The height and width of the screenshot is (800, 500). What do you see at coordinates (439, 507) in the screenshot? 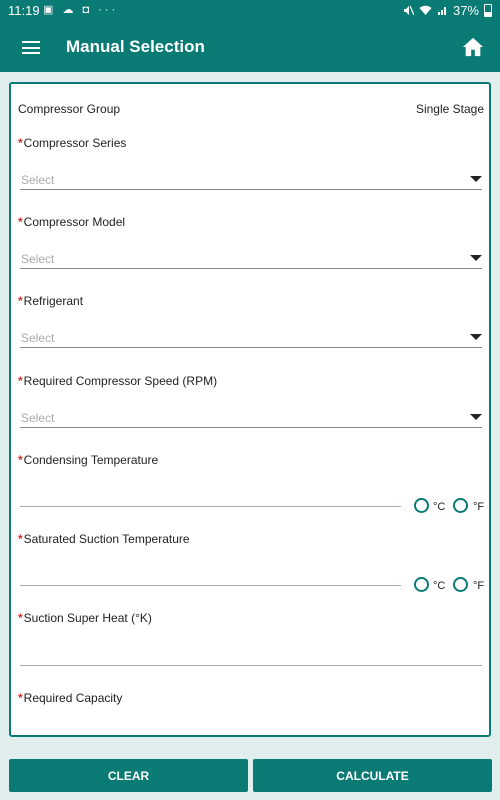
I see `condensing-celsius-label: °C` at bounding box center [439, 507].